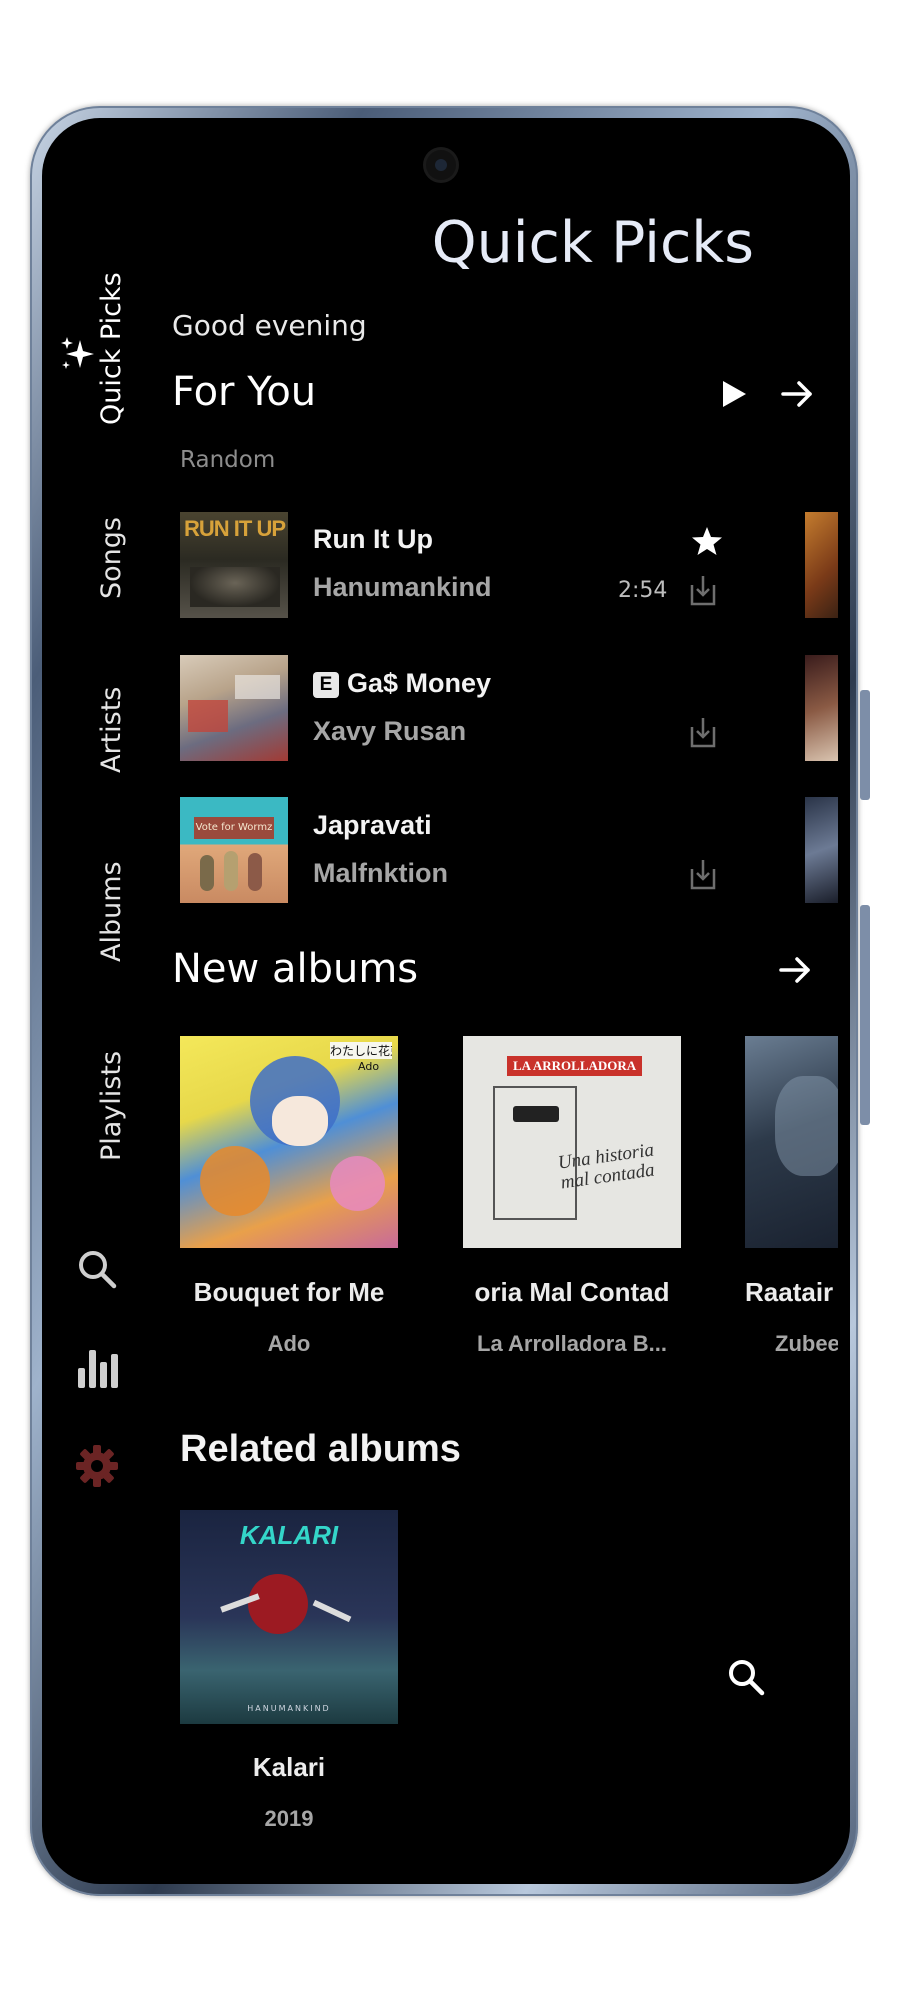  What do you see at coordinates (402, 587) in the screenshot?
I see `song-artist: Hanumankind` at bounding box center [402, 587].